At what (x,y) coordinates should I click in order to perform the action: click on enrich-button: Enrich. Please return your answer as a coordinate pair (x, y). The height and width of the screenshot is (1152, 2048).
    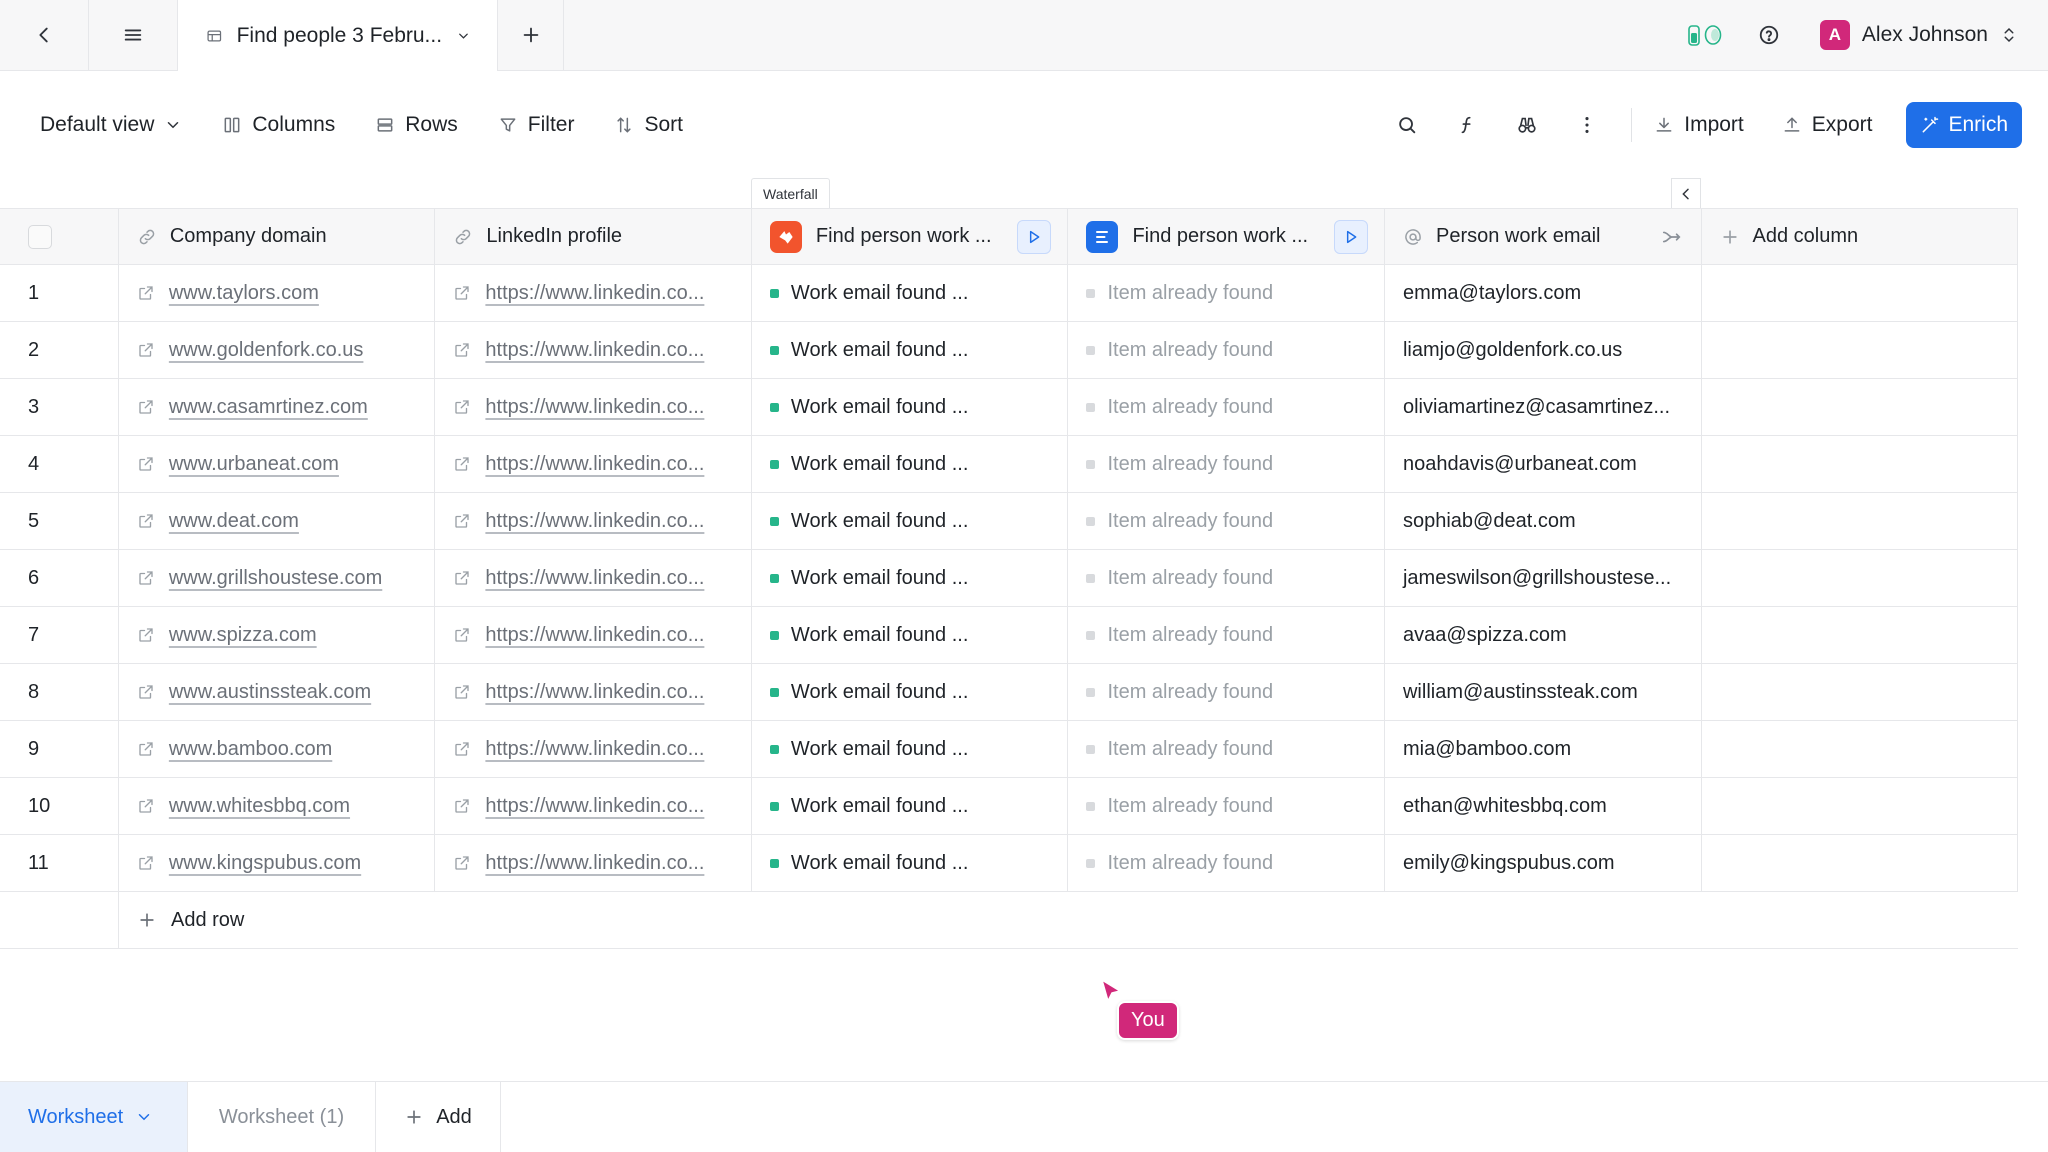
    Looking at the image, I should click on (1964, 125).